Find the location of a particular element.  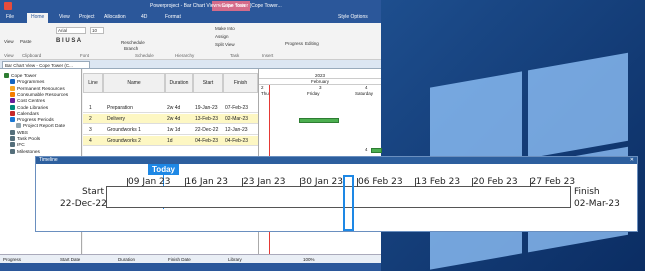

style-options-menu: Style Options is located at coordinates (353, 17).